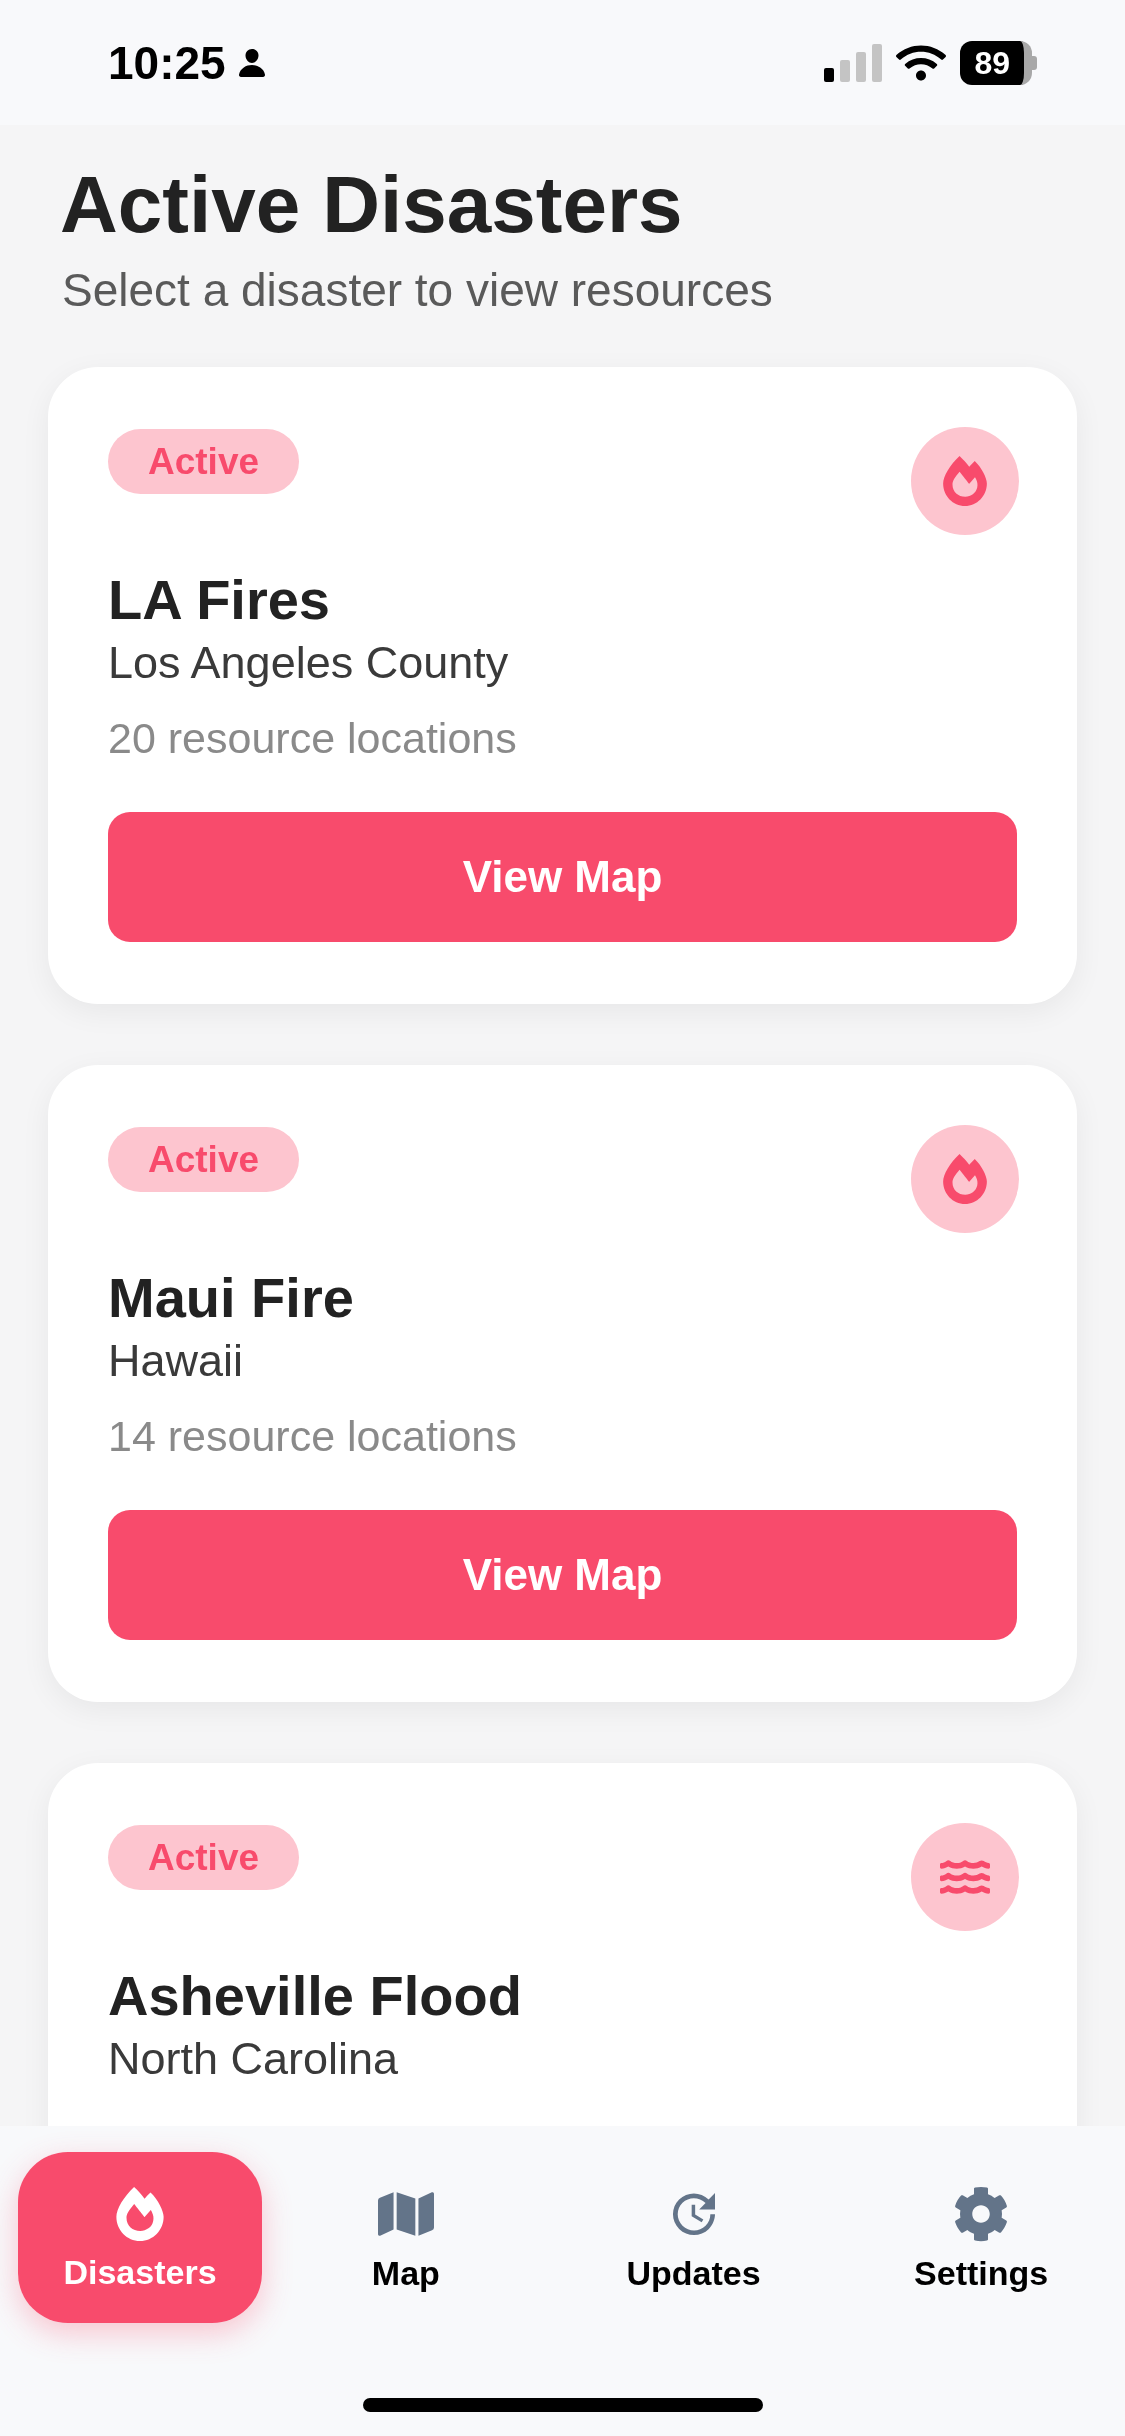  Describe the element at coordinates (406, 2237) in the screenshot. I see `tab-item: Map` at that location.